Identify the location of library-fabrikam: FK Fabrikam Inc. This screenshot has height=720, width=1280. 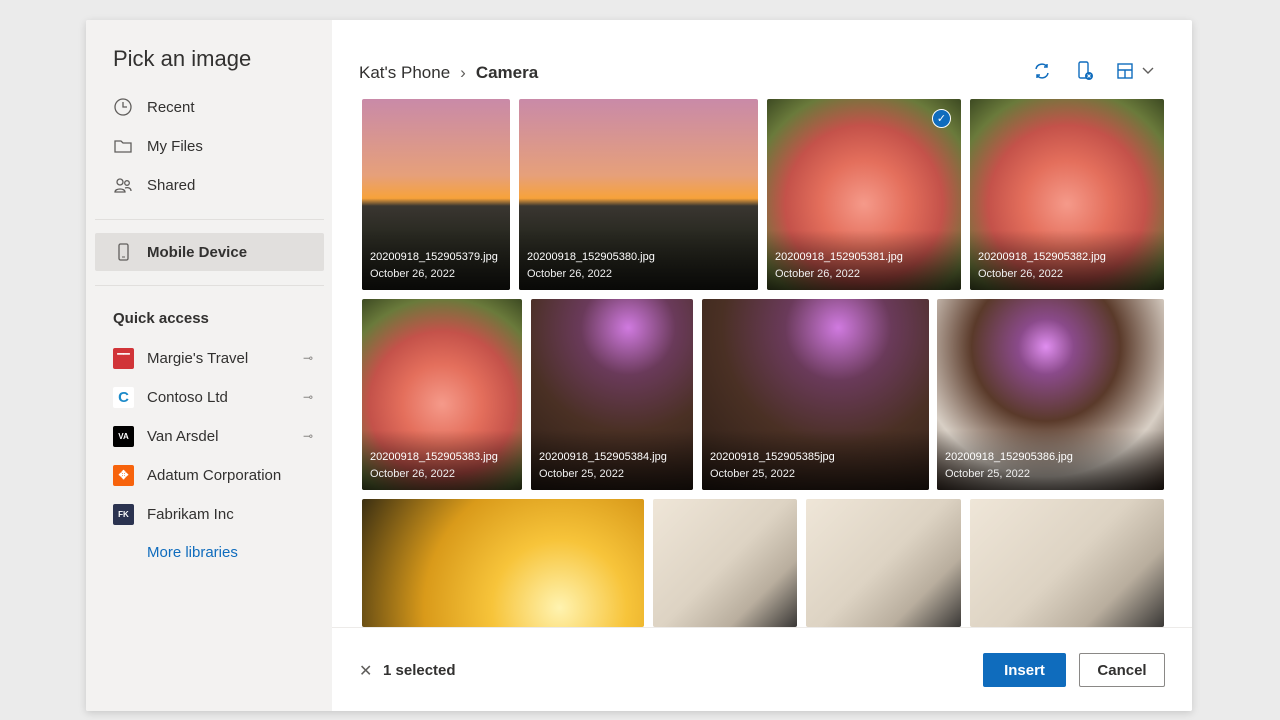
(213, 514).